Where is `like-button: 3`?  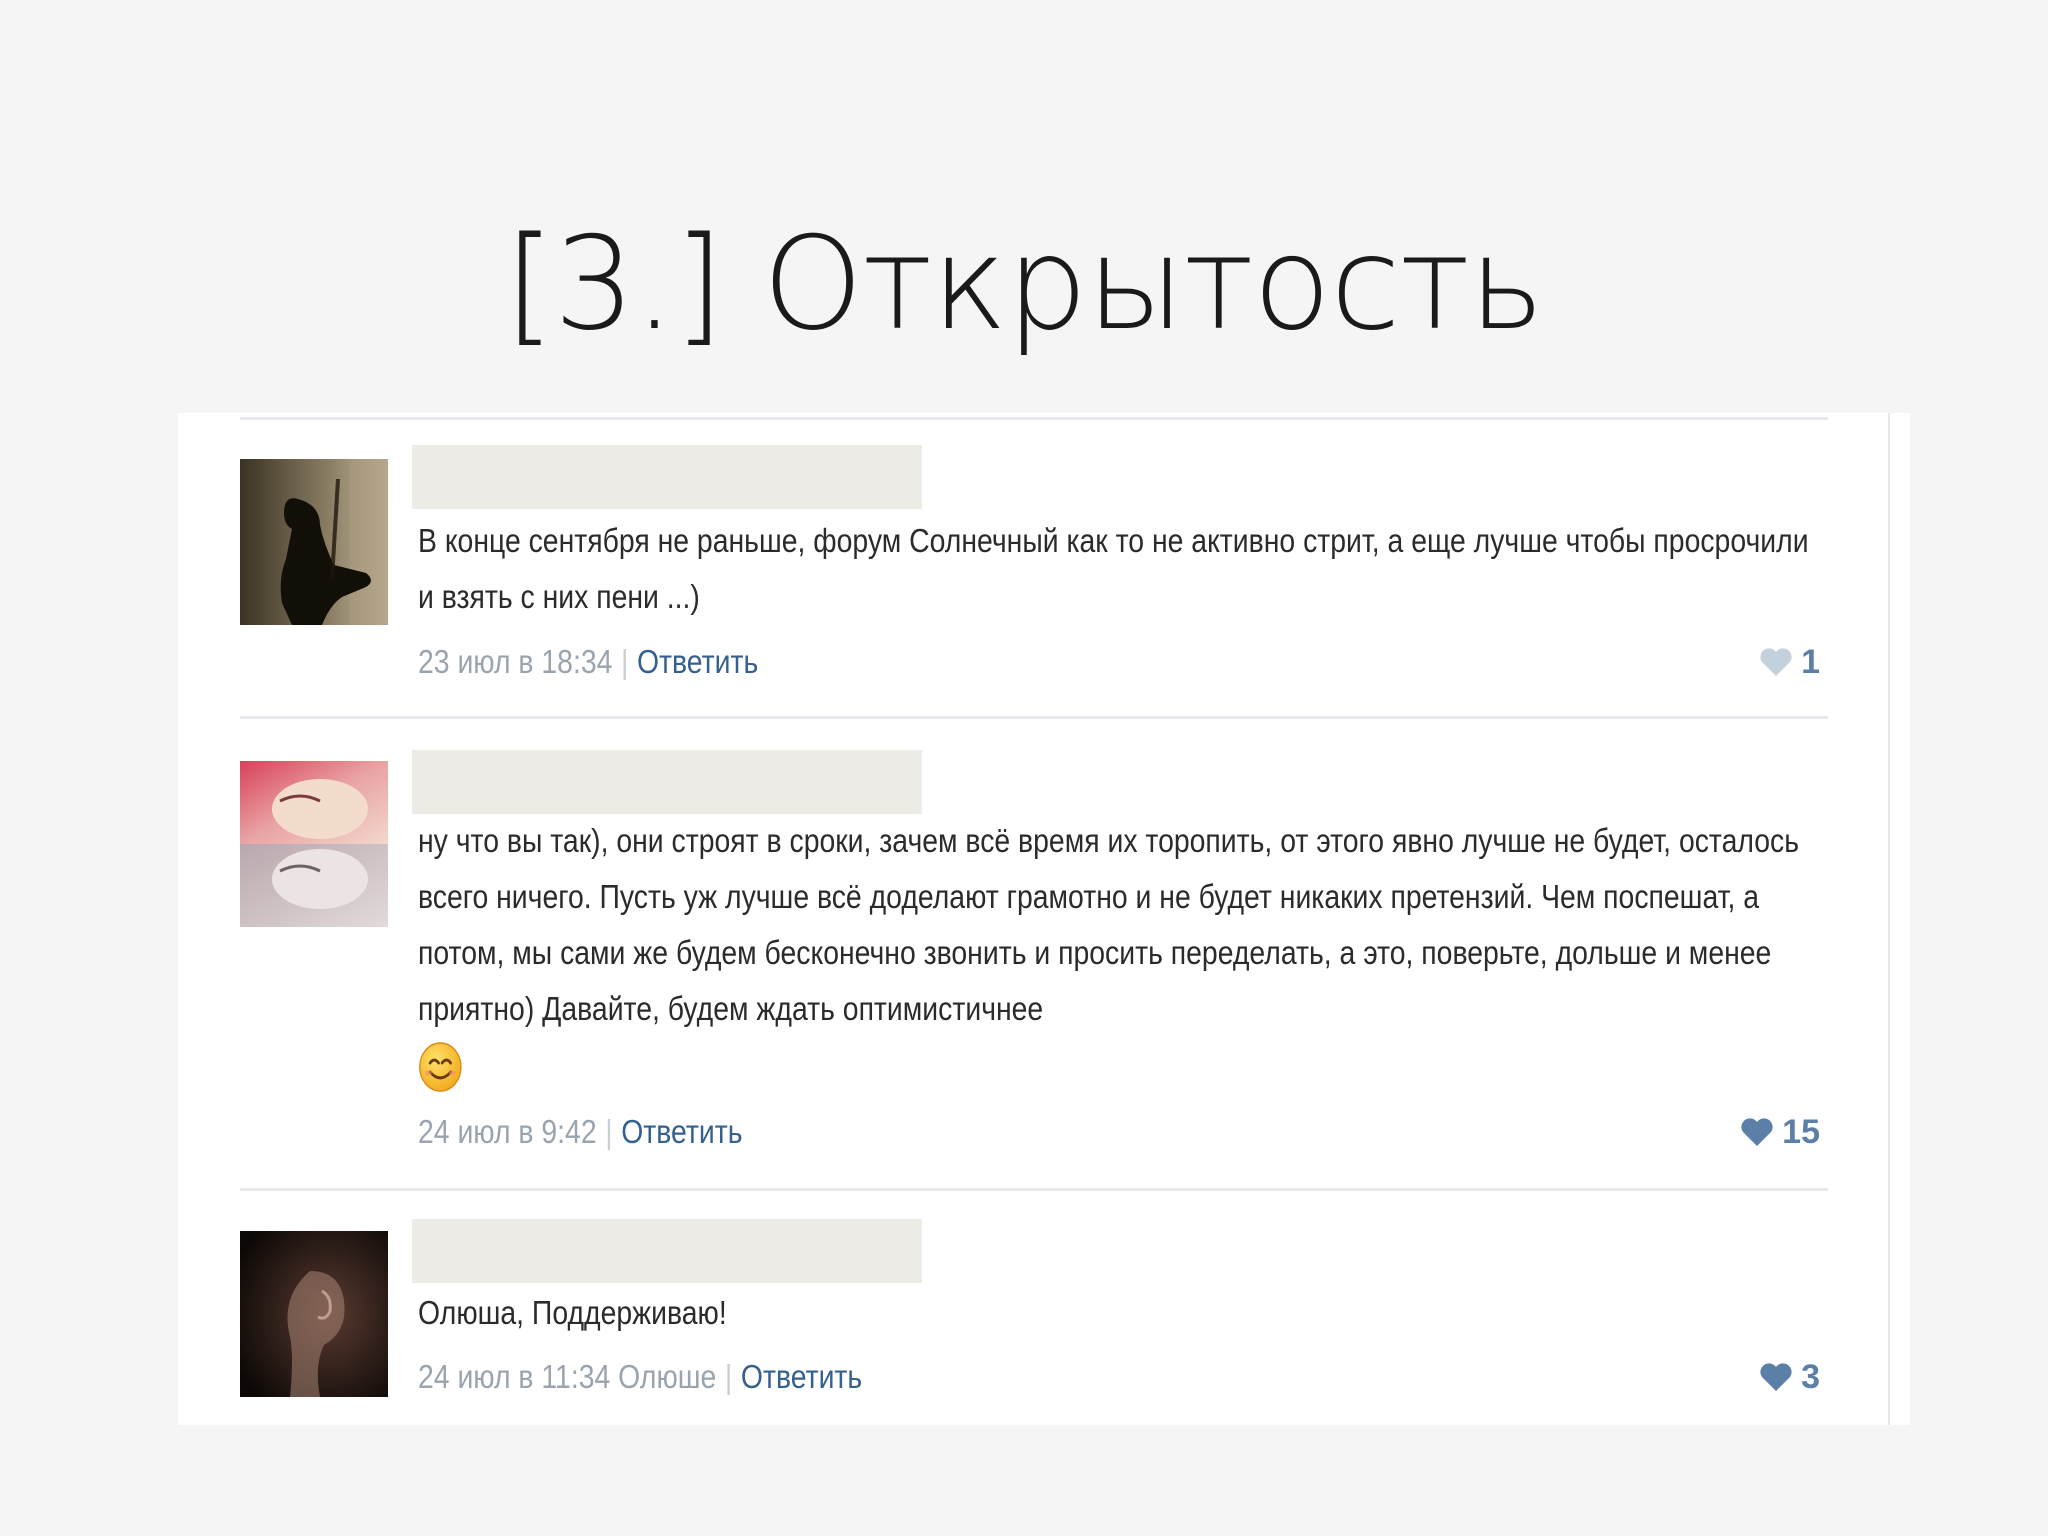 like-button: 3 is located at coordinates (1789, 1377).